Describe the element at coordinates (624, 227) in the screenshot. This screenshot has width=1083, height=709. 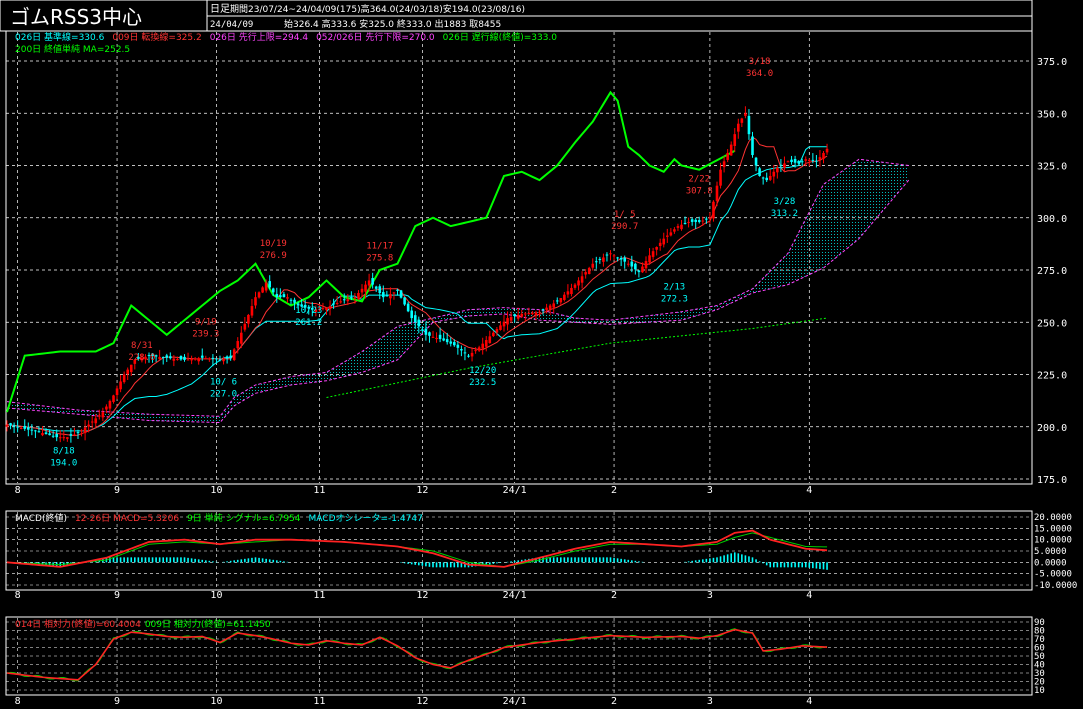
I see `annotation-value: 290.7` at that location.